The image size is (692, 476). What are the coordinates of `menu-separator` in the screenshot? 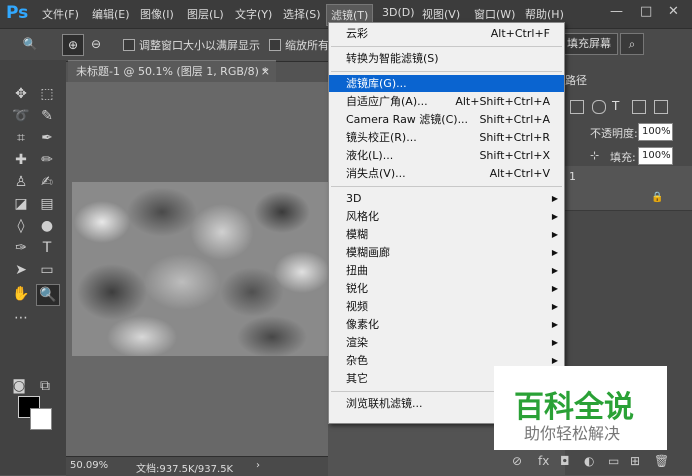 It's located at (446, 71).